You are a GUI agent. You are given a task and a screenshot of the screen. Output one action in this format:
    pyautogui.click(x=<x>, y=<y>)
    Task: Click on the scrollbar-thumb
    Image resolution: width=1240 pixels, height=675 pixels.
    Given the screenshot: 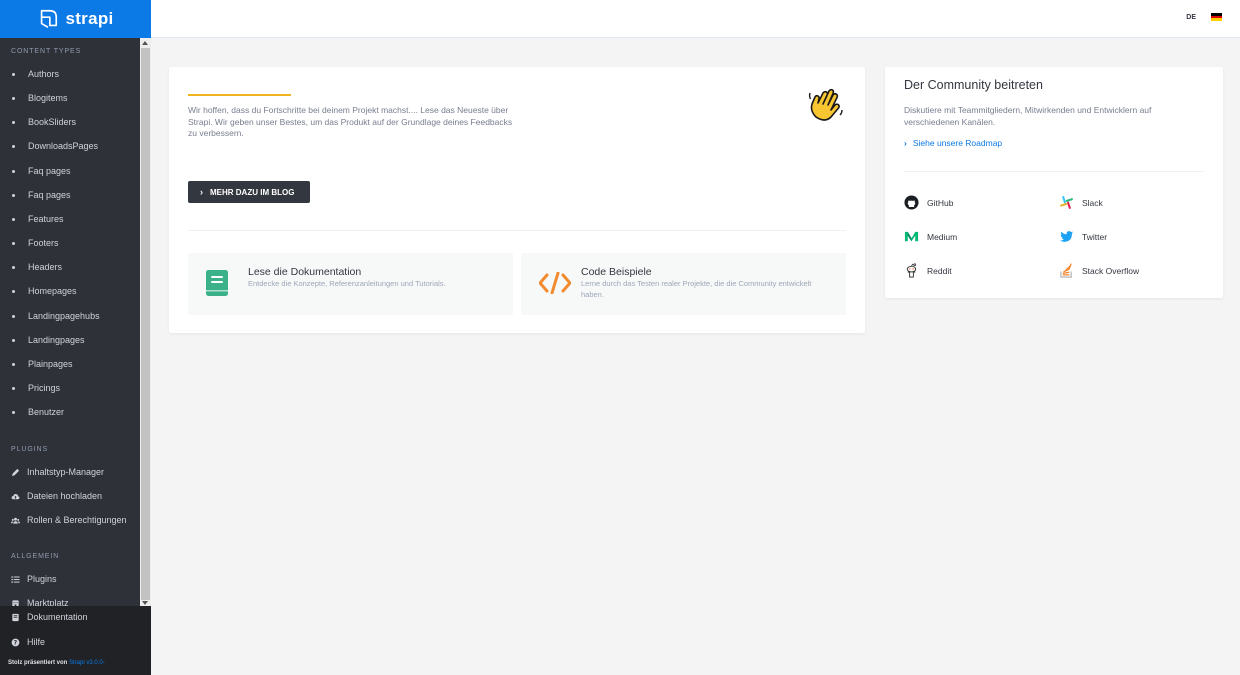 What is the action you would take?
    pyautogui.click(x=145, y=324)
    